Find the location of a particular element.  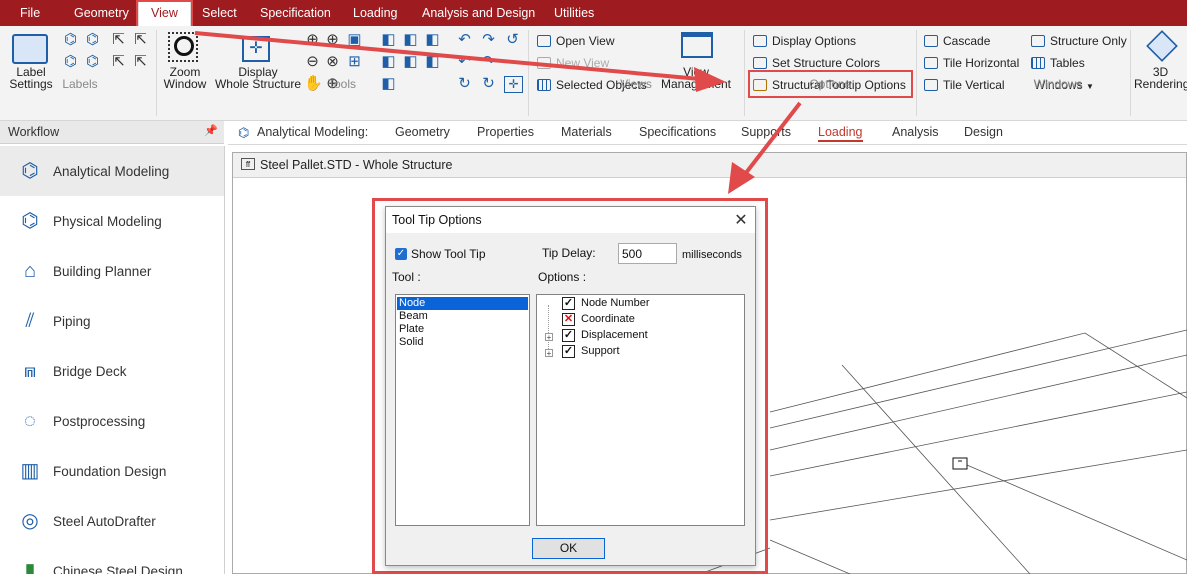

cascade-button: Cascade is located at coordinates (957, 41).